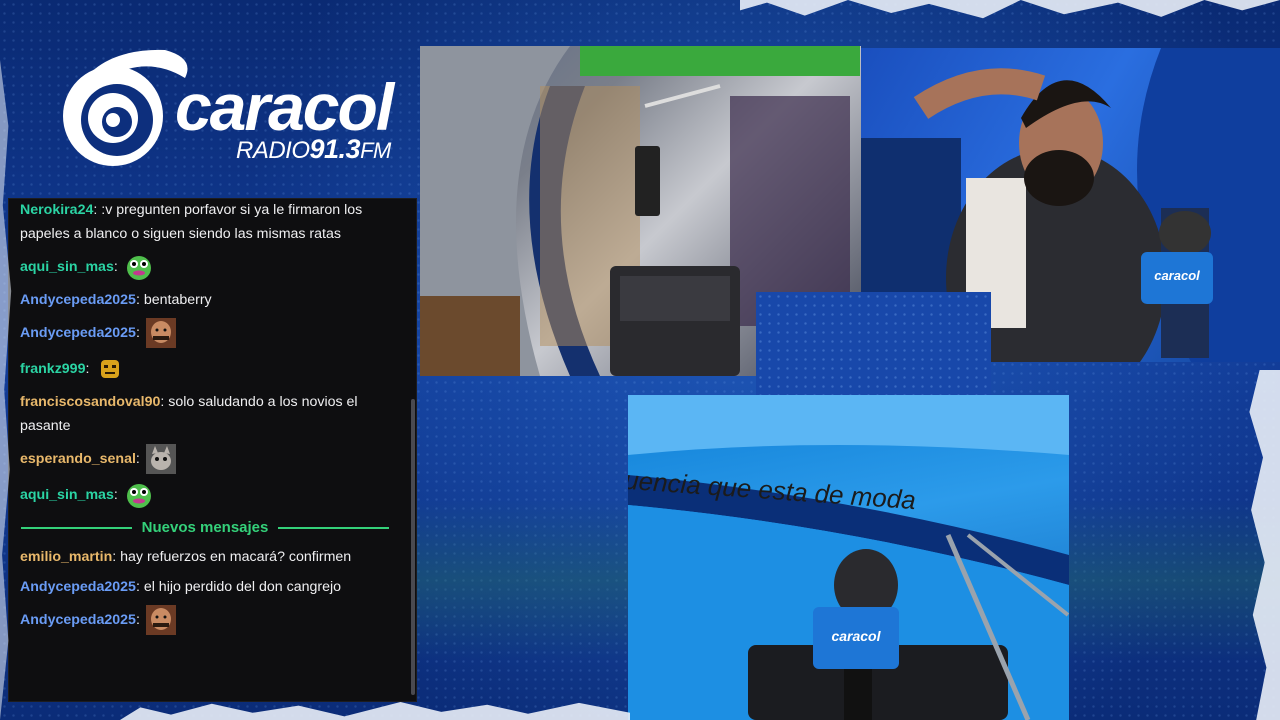 Image resolution: width=1280 pixels, height=720 pixels. I want to click on new-messages-label: Nuevos mensajes, so click(205, 527).